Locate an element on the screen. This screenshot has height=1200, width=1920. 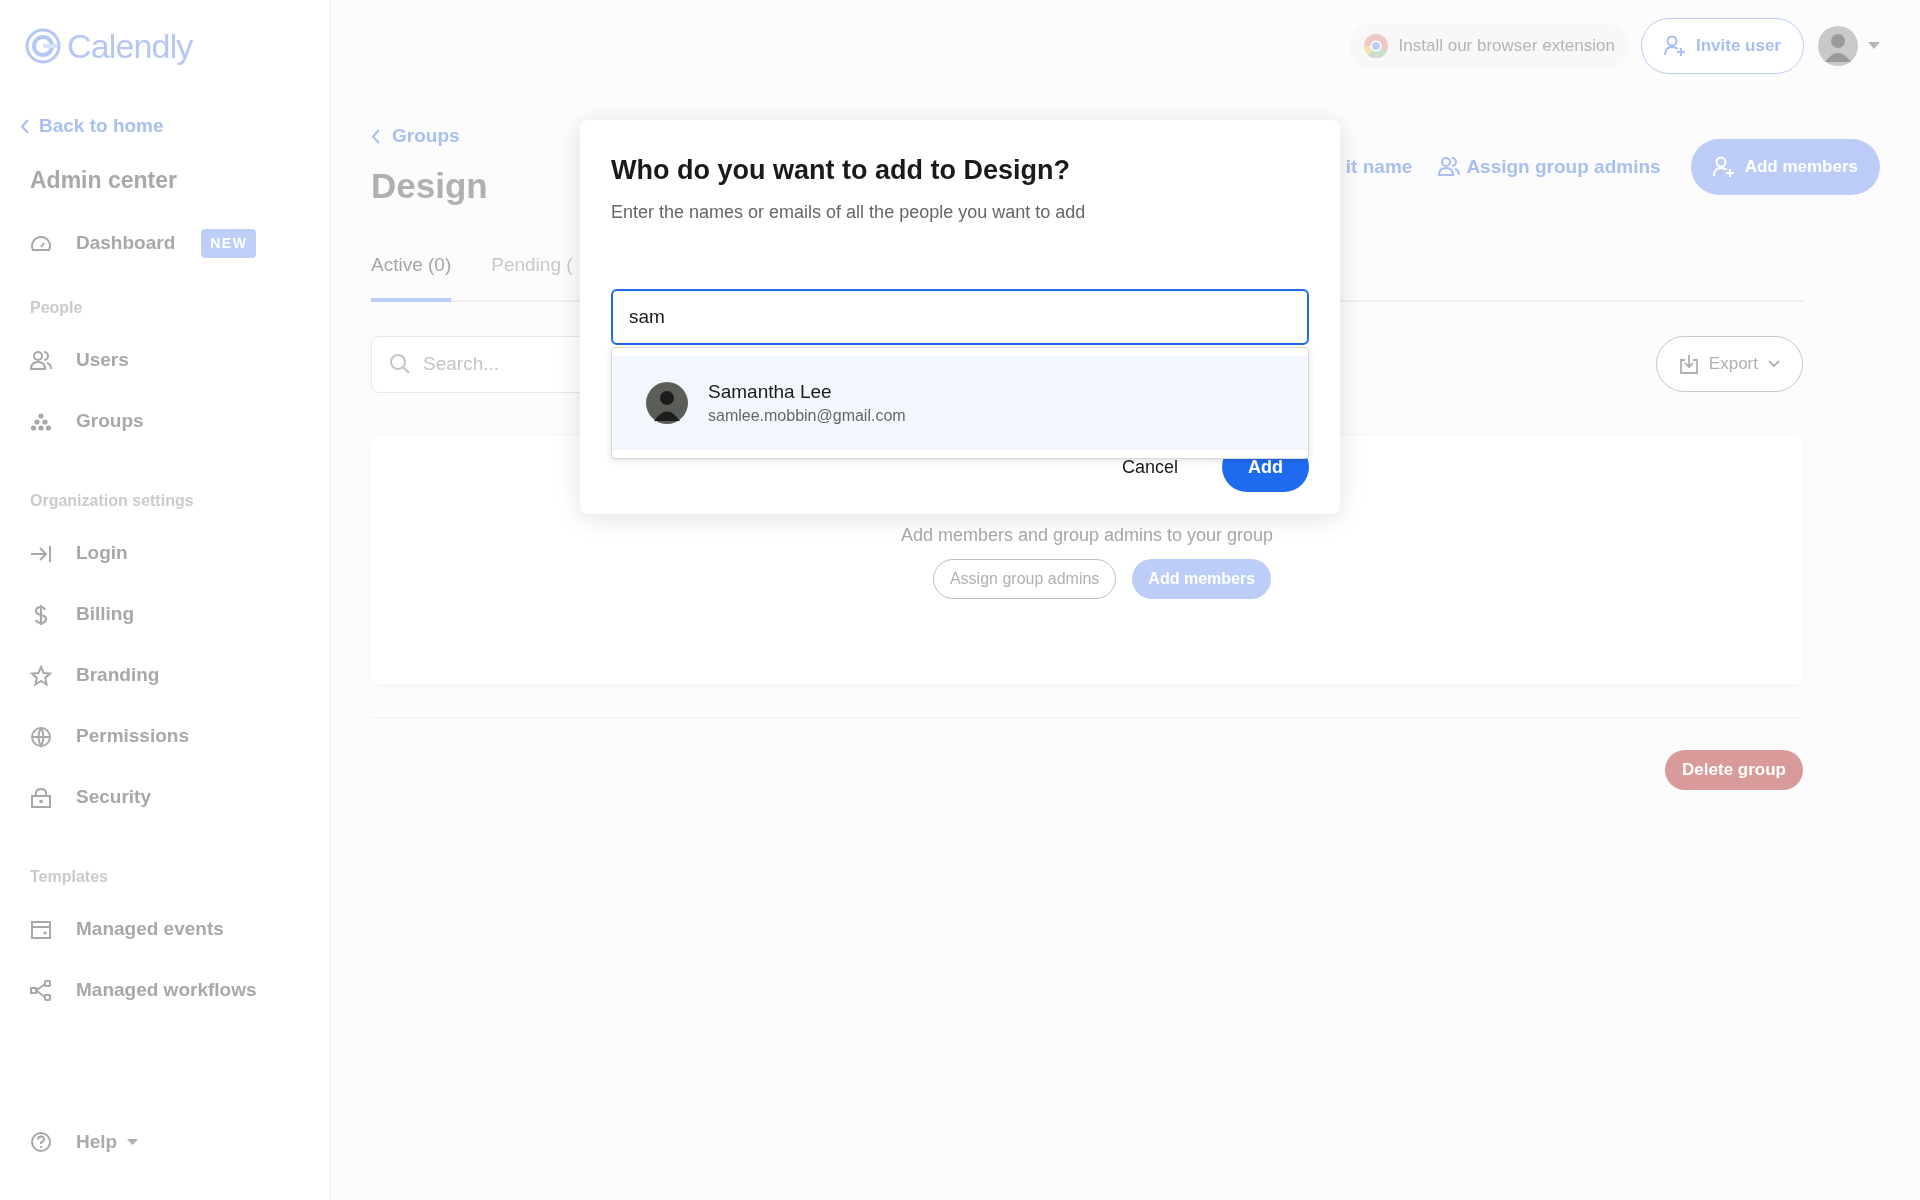
new-badge: NEW is located at coordinates (229, 243).